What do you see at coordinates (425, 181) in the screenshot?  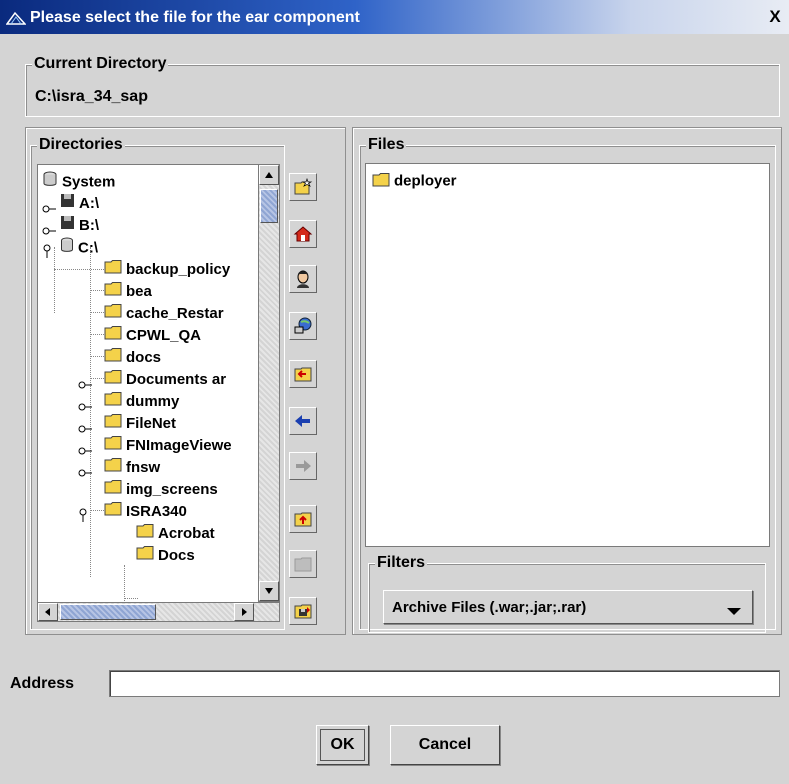 I see `file-item-label: deployer` at bounding box center [425, 181].